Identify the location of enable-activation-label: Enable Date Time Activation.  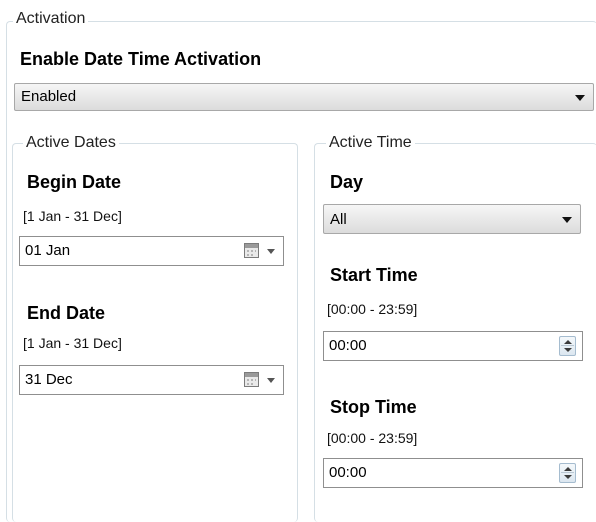
(141, 59).